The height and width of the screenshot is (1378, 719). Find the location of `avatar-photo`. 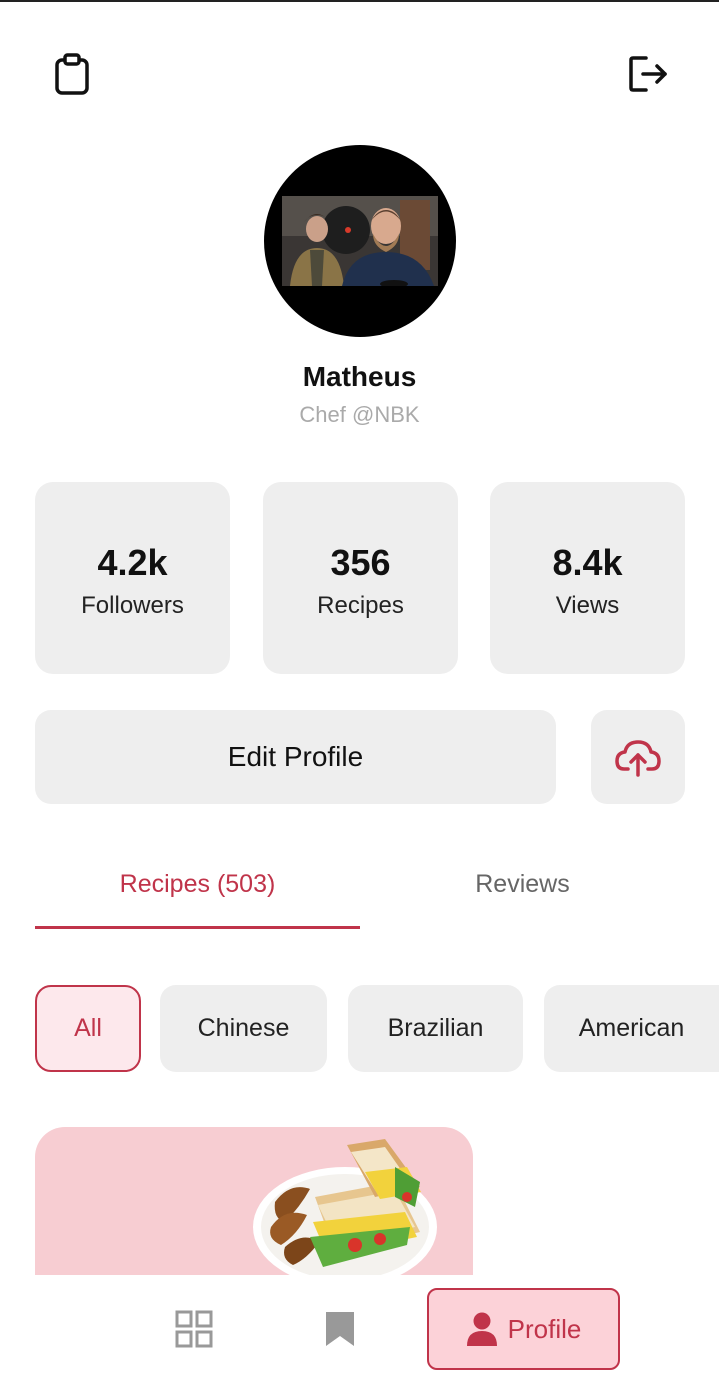

avatar-photo is located at coordinates (360, 241).